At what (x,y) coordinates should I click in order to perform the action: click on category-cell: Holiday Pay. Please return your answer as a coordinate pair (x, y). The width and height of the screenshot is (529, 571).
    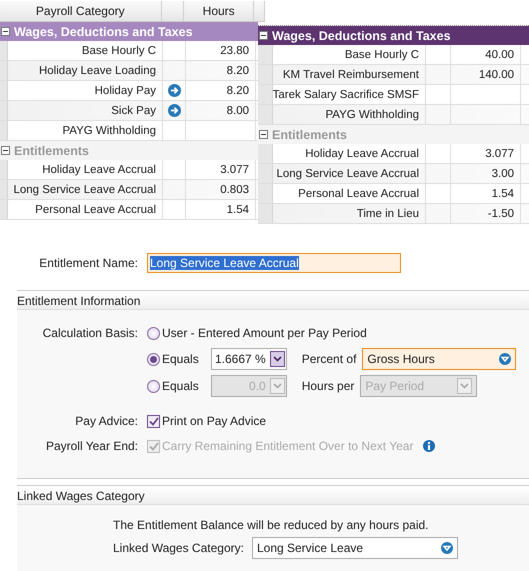
    Looking at the image, I should click on (85, 90).